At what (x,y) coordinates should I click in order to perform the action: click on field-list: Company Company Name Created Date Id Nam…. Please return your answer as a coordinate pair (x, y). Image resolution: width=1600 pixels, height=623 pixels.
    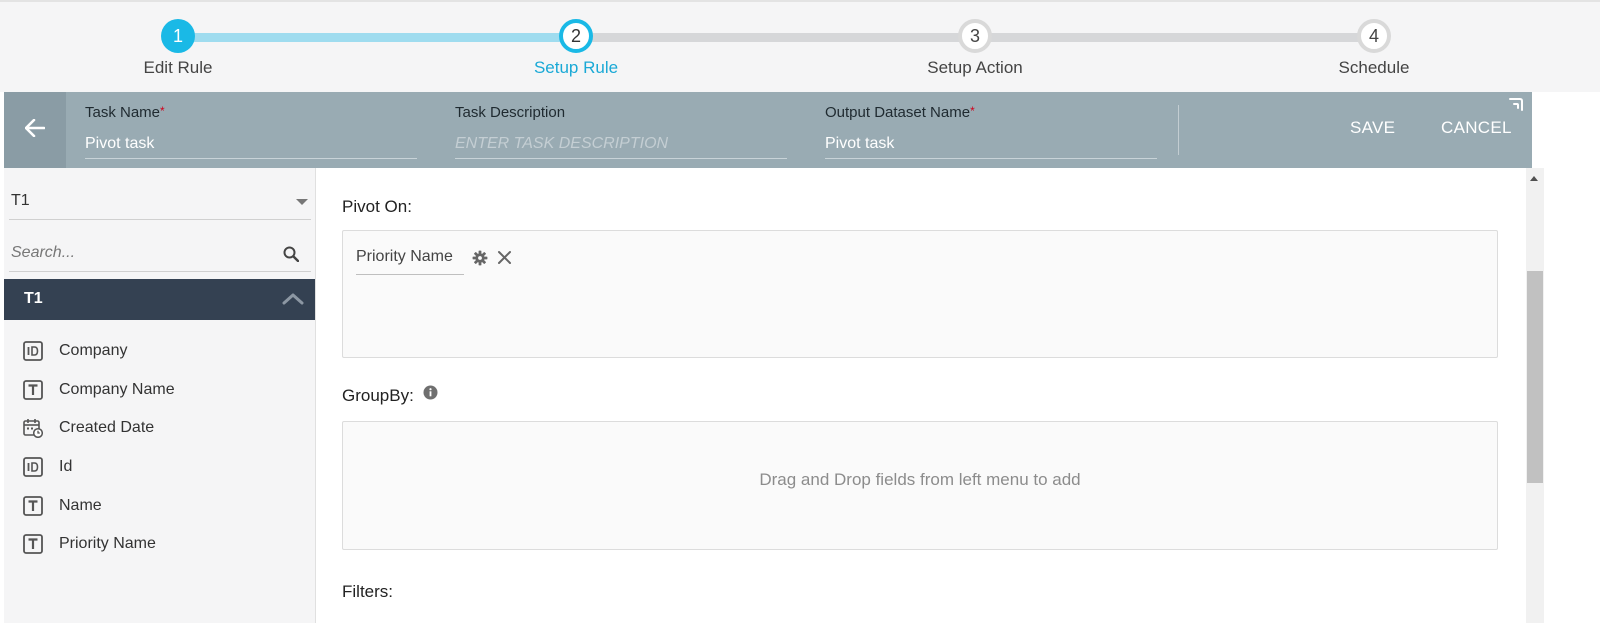
    Looking at the image, I should click on (159, 448).